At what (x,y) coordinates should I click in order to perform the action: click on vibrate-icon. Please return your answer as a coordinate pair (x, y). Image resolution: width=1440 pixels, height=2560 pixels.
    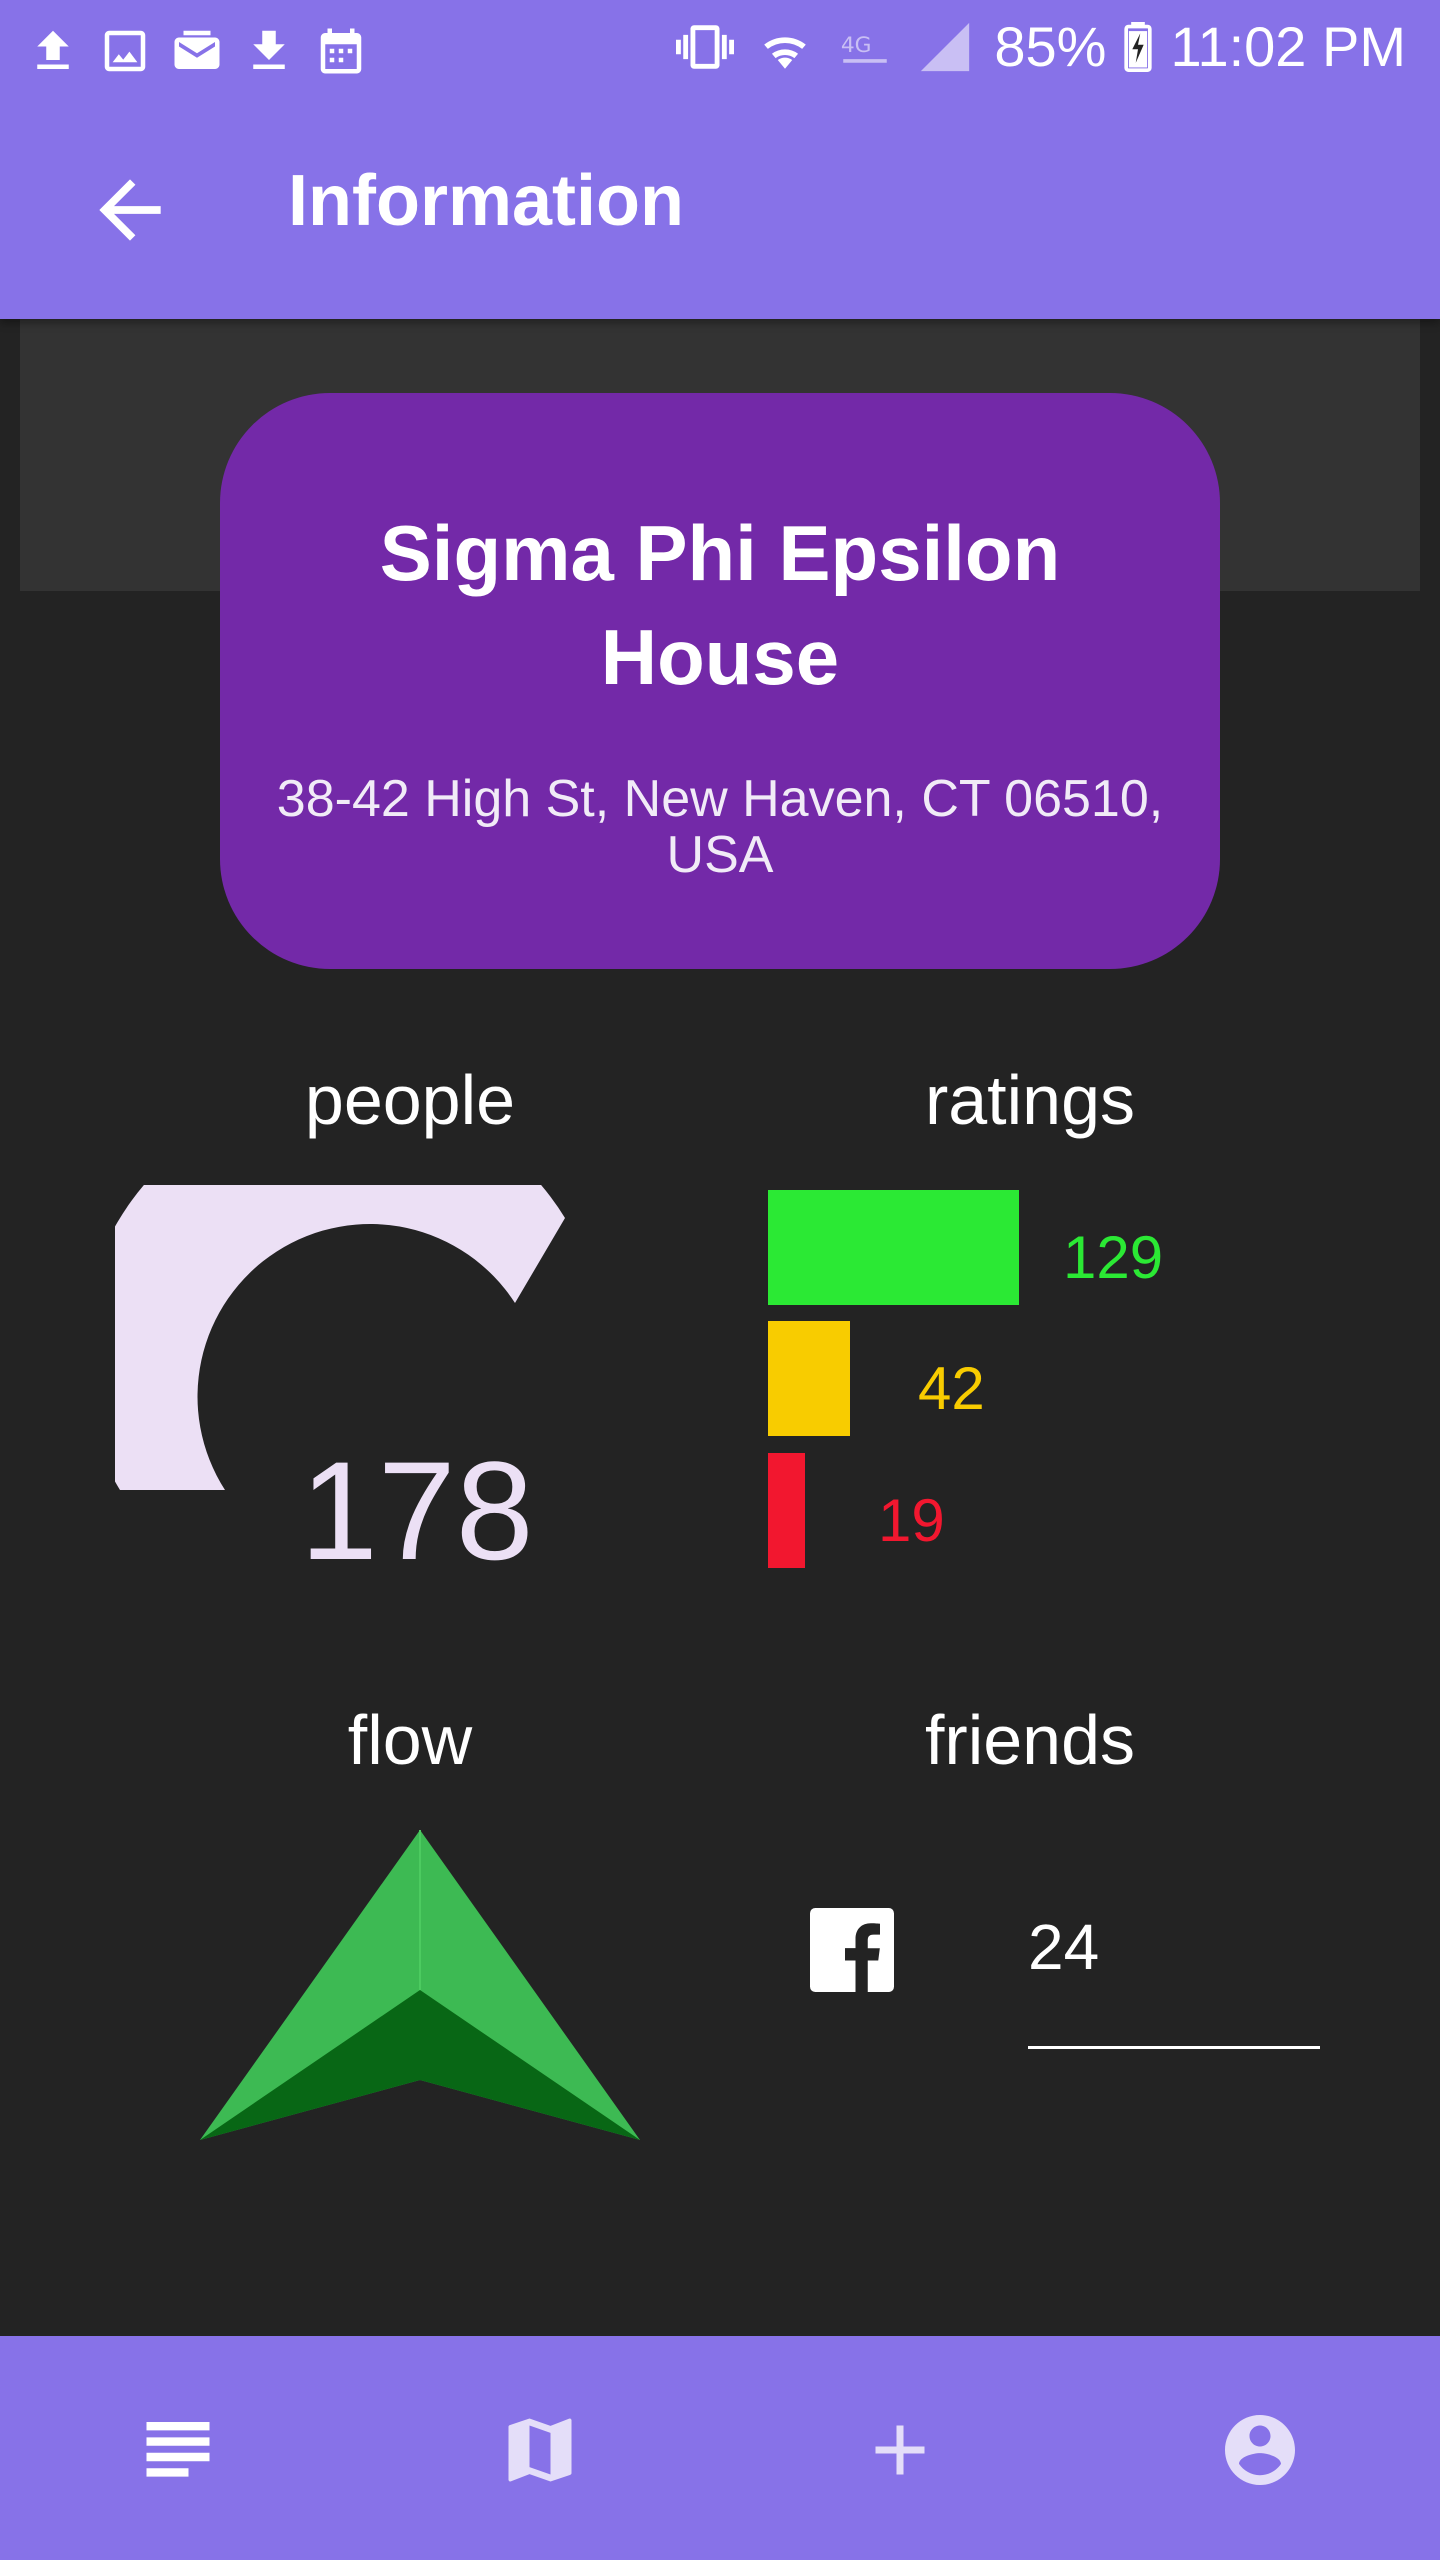
    Looking at the image, I should click on (705, 46).